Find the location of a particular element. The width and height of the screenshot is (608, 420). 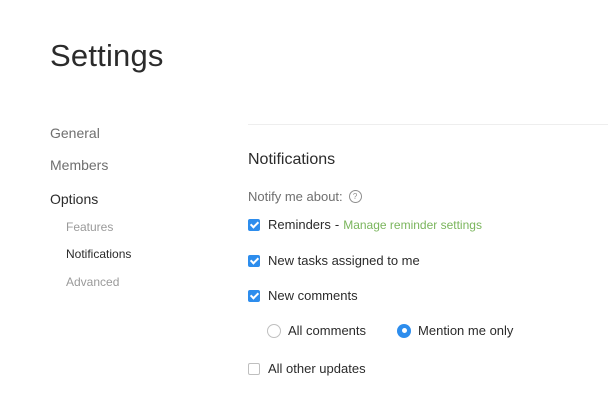

manage-reminder-settings-link: Manage reminder settings is located at coordinates (412, 225).